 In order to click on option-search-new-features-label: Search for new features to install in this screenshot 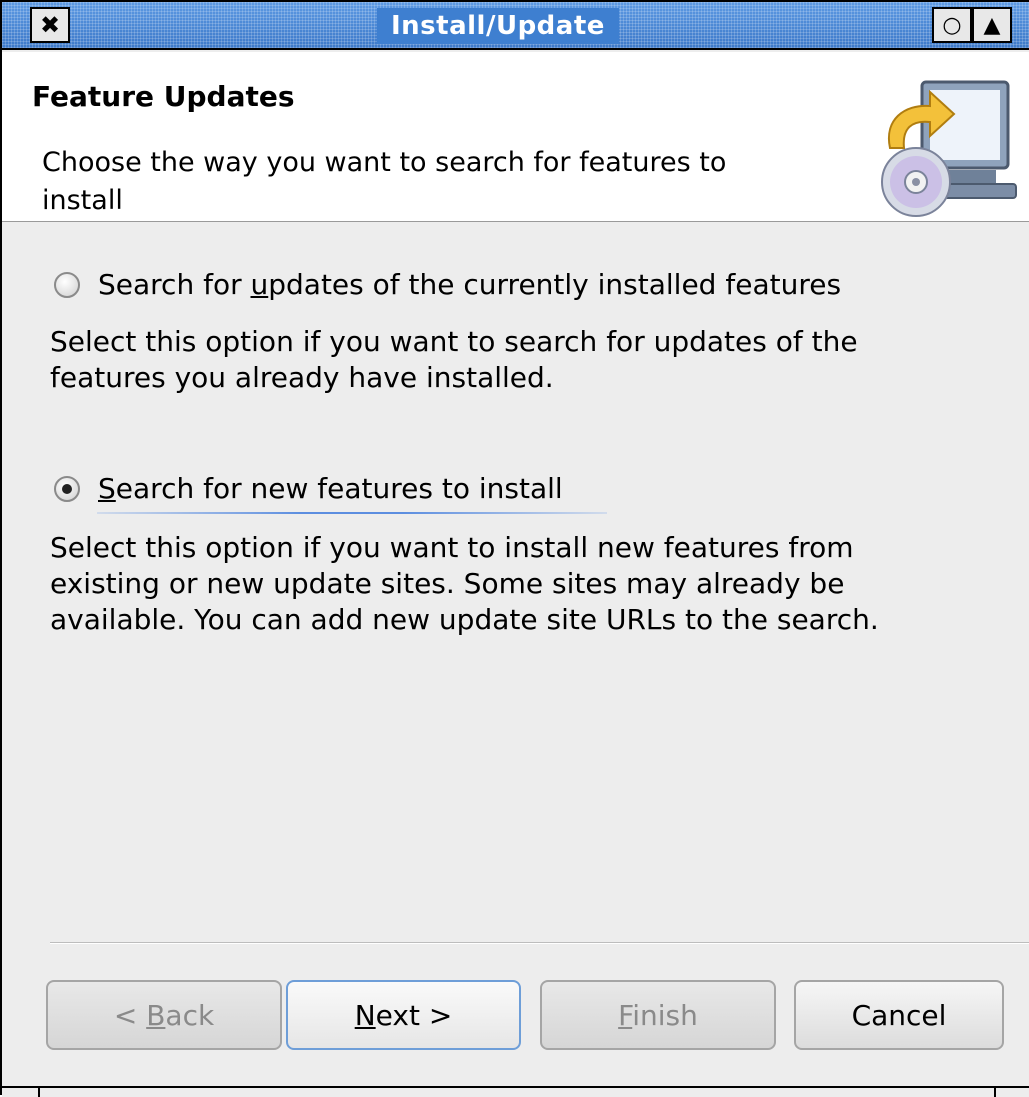, I will do `click(330, 488)`.